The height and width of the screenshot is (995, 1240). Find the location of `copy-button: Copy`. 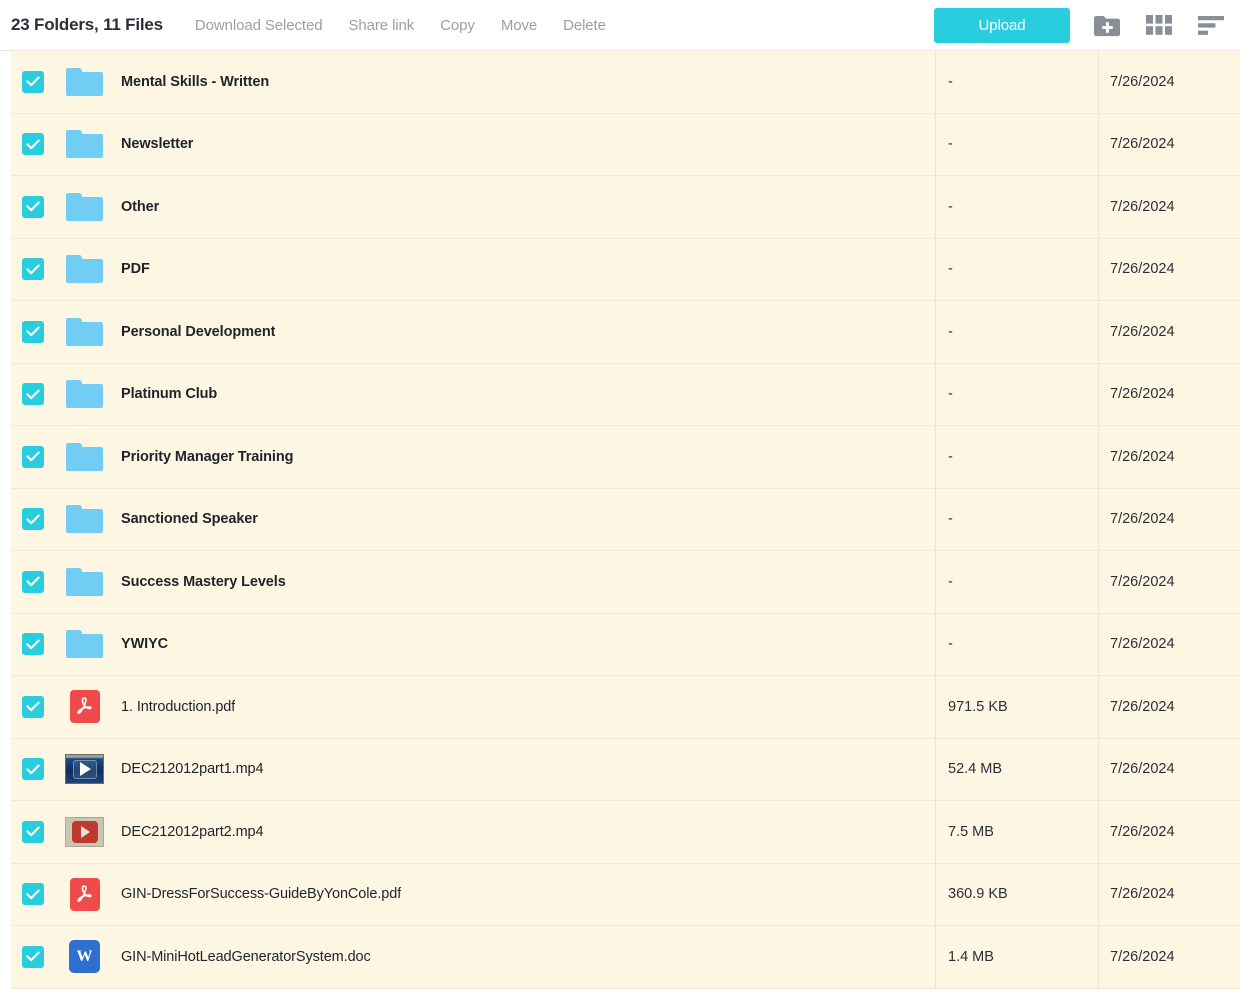

copy-button: Copy is located at coordinates (457, 25).